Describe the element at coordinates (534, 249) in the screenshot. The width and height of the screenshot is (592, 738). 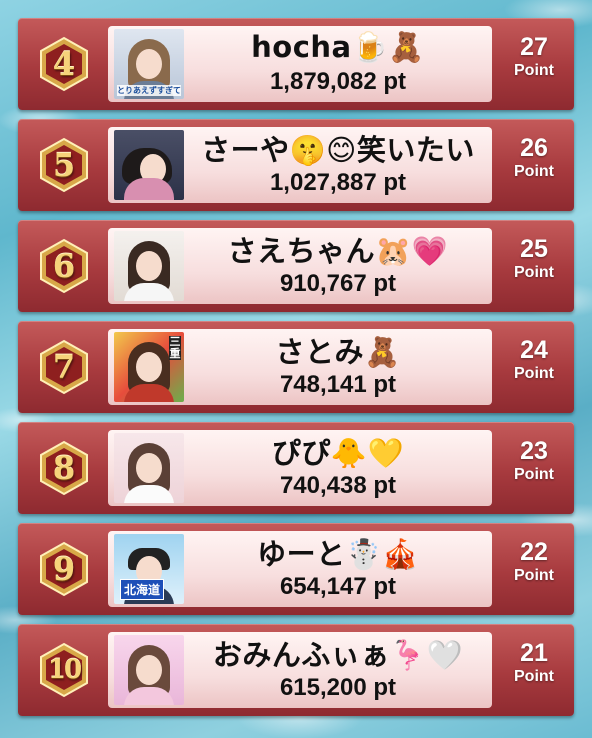
I see `points-value: 25` at that location.